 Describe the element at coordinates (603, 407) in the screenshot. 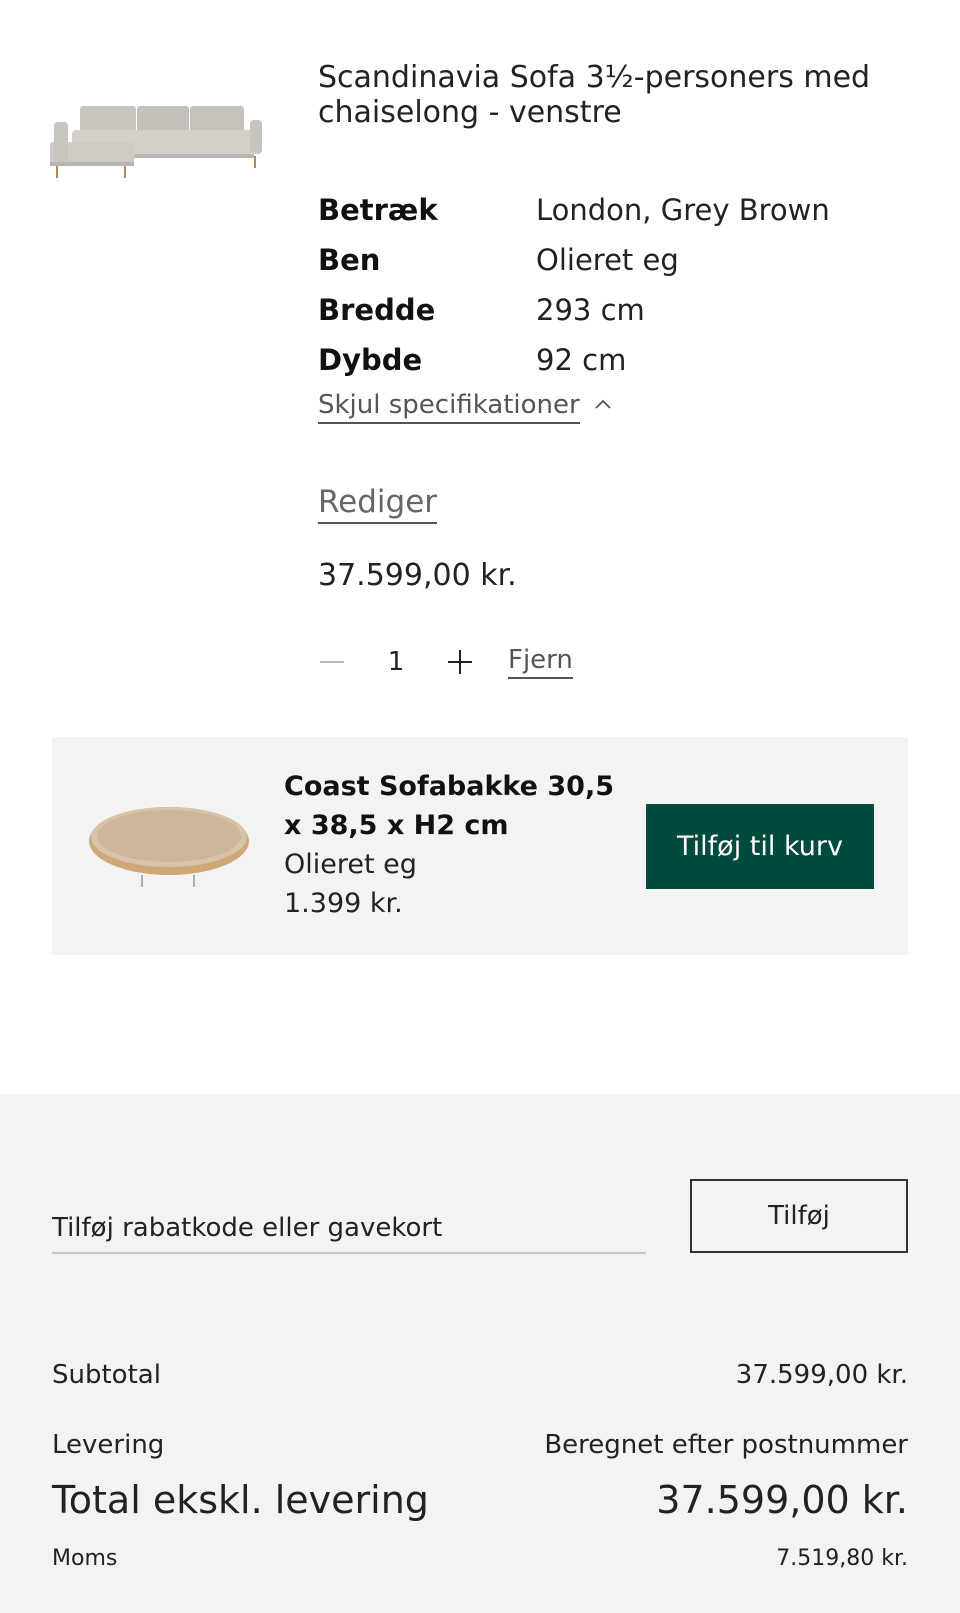

I see `chevron-up-icon` at that location.